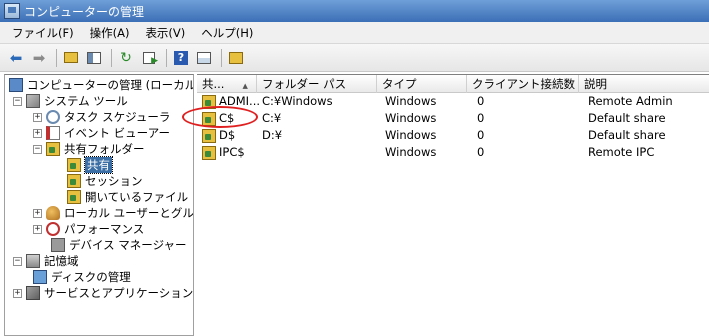 The height and width of the screenshot is (336, 709). What do you see at coordinates (453, 118) in the screenshot?
I see `list-item: C$ C:¥ Windows 0 Default share` at bounding box center [453, 118].